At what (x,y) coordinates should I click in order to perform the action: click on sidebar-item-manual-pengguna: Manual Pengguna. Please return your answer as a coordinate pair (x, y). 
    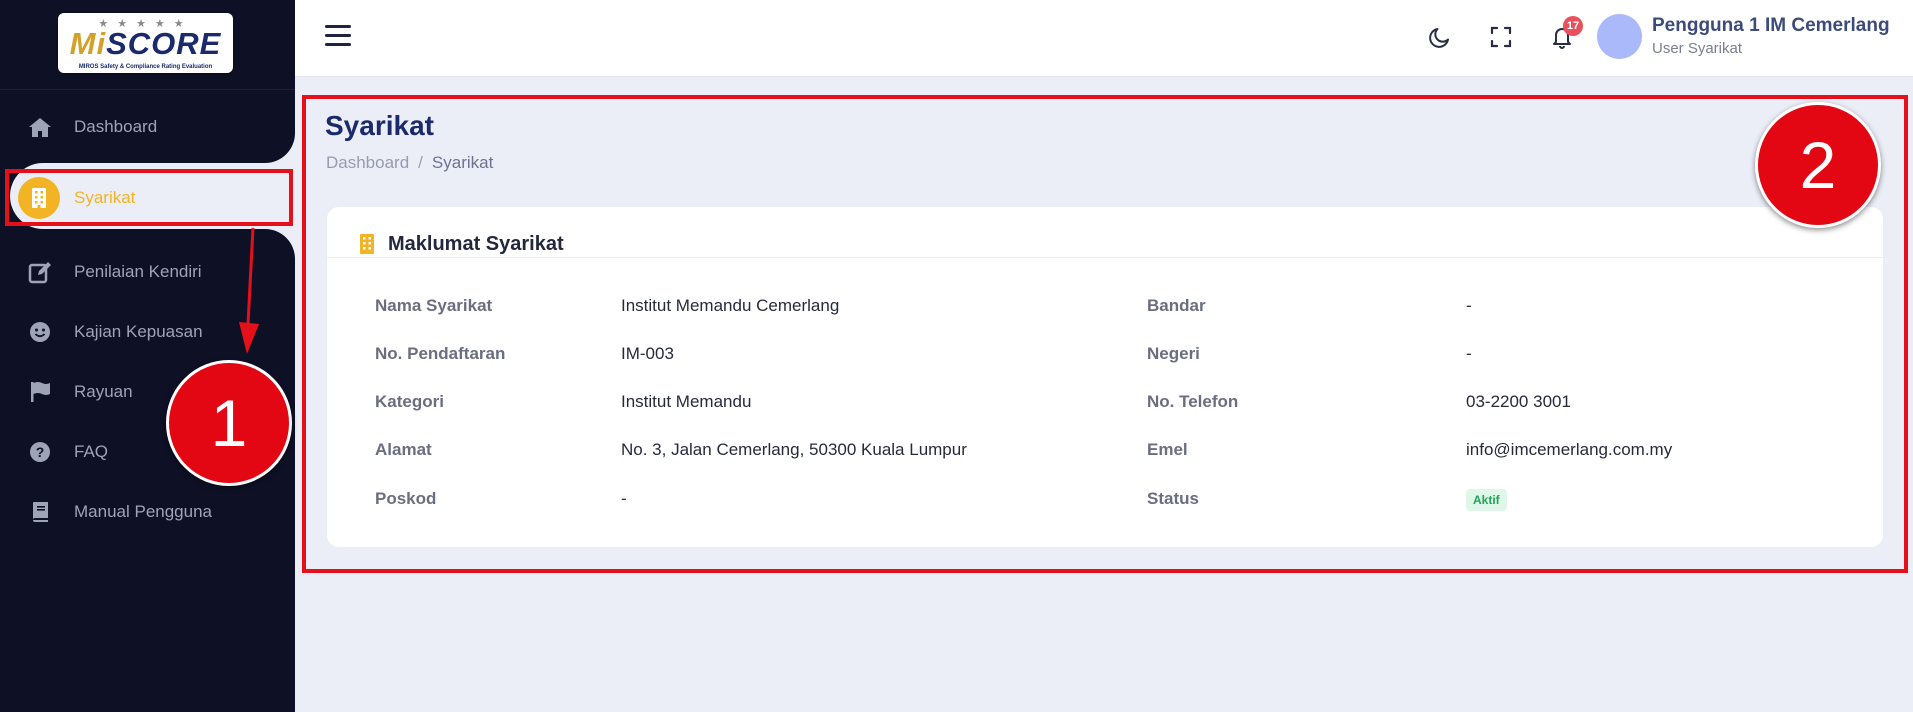
    Looking at the image, I should click on (147, 512).